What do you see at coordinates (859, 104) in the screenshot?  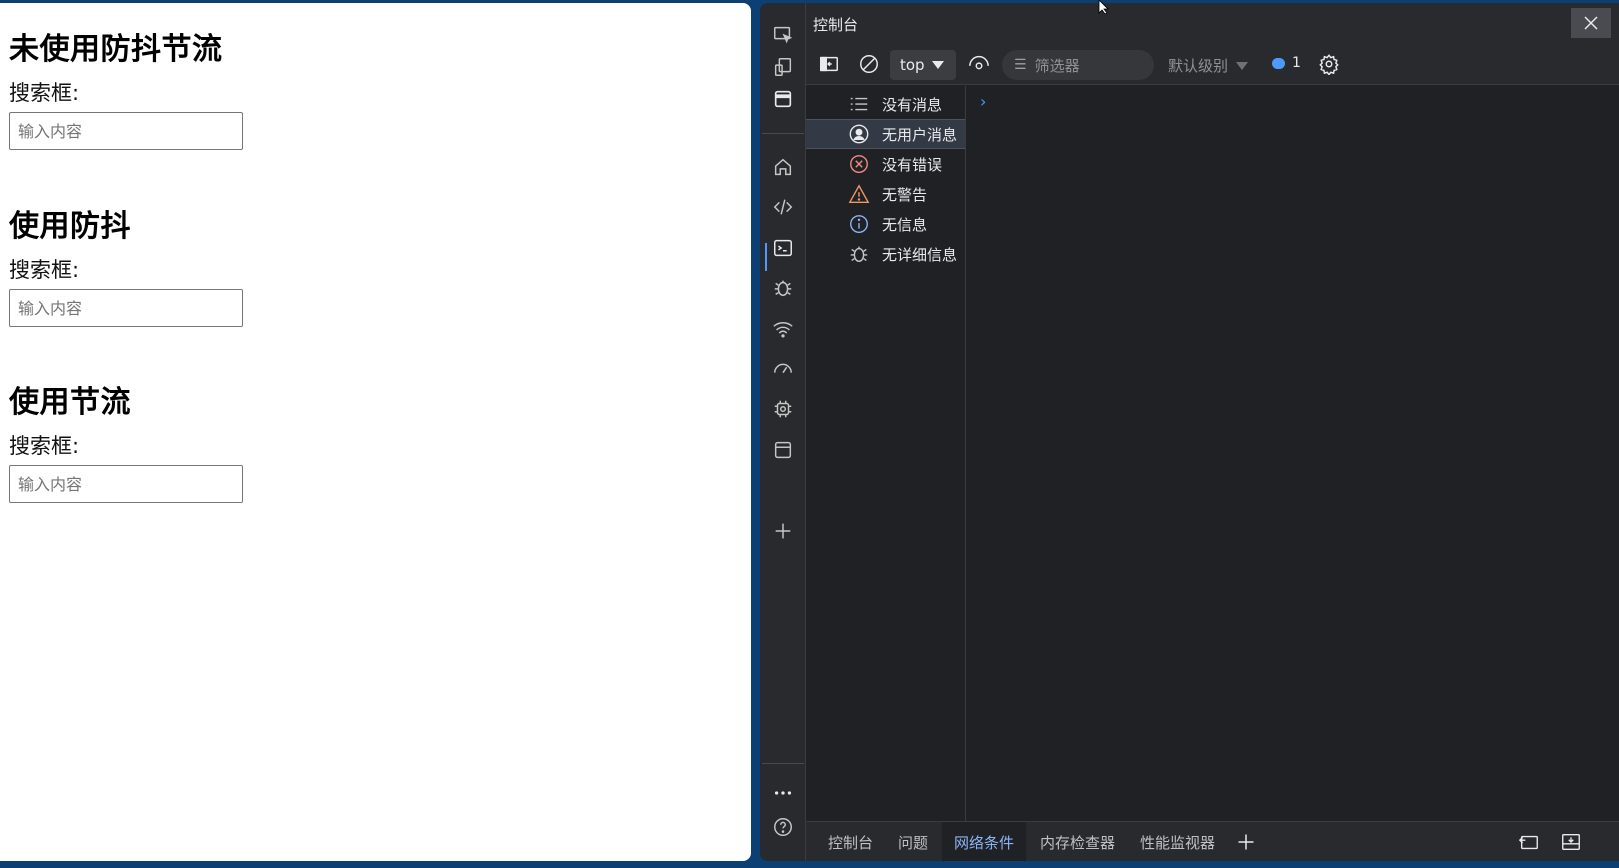 I see `list-icon` at bounding box center [859, 104].